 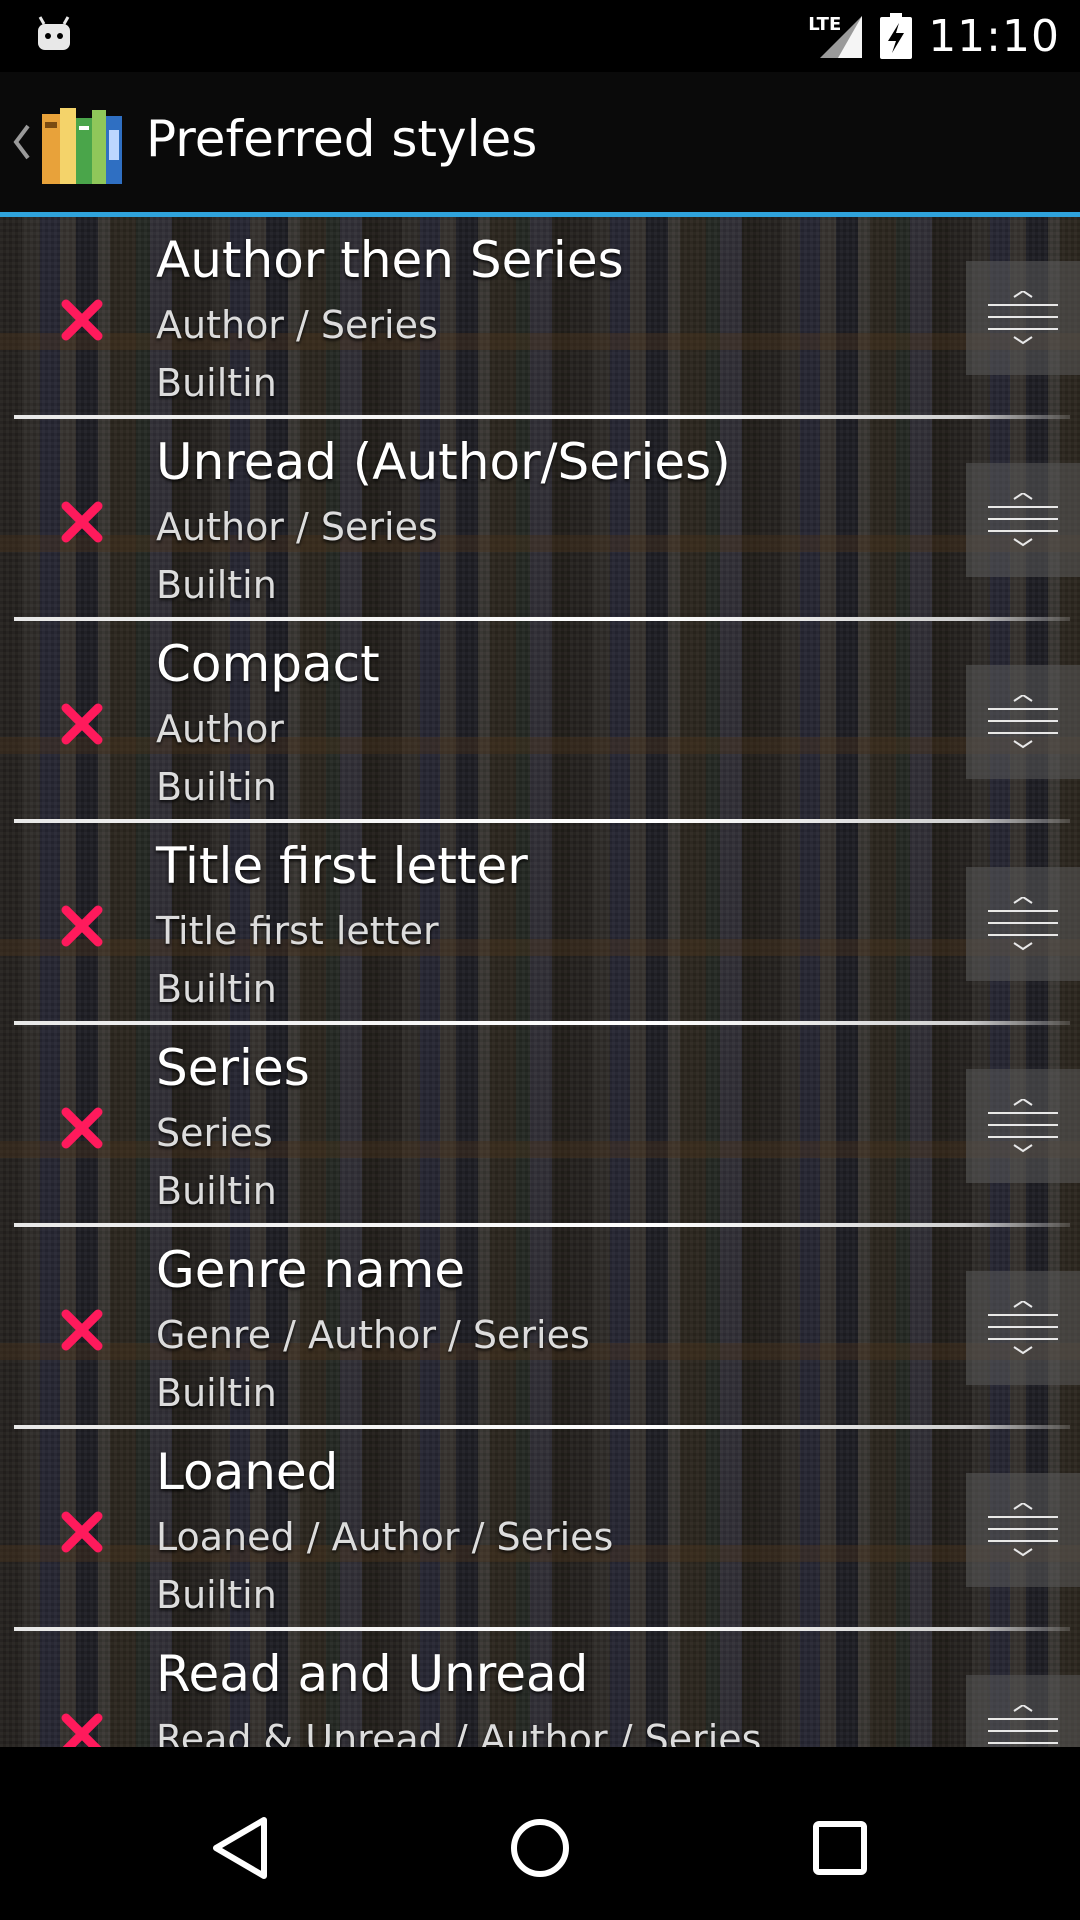 I want to click on lte-signal-icon: LTE, so click(x=836, y=36).